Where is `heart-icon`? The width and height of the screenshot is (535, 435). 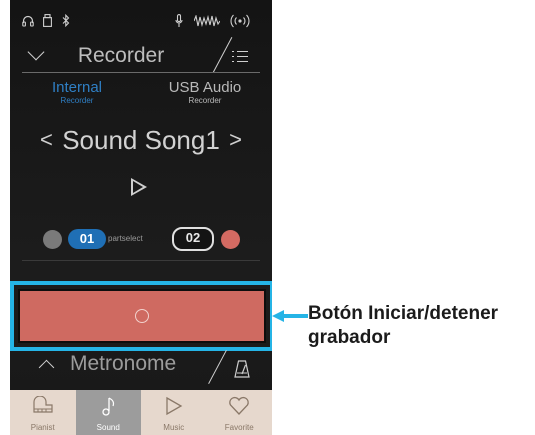 heart-icon is located at coordinates (239, 405).